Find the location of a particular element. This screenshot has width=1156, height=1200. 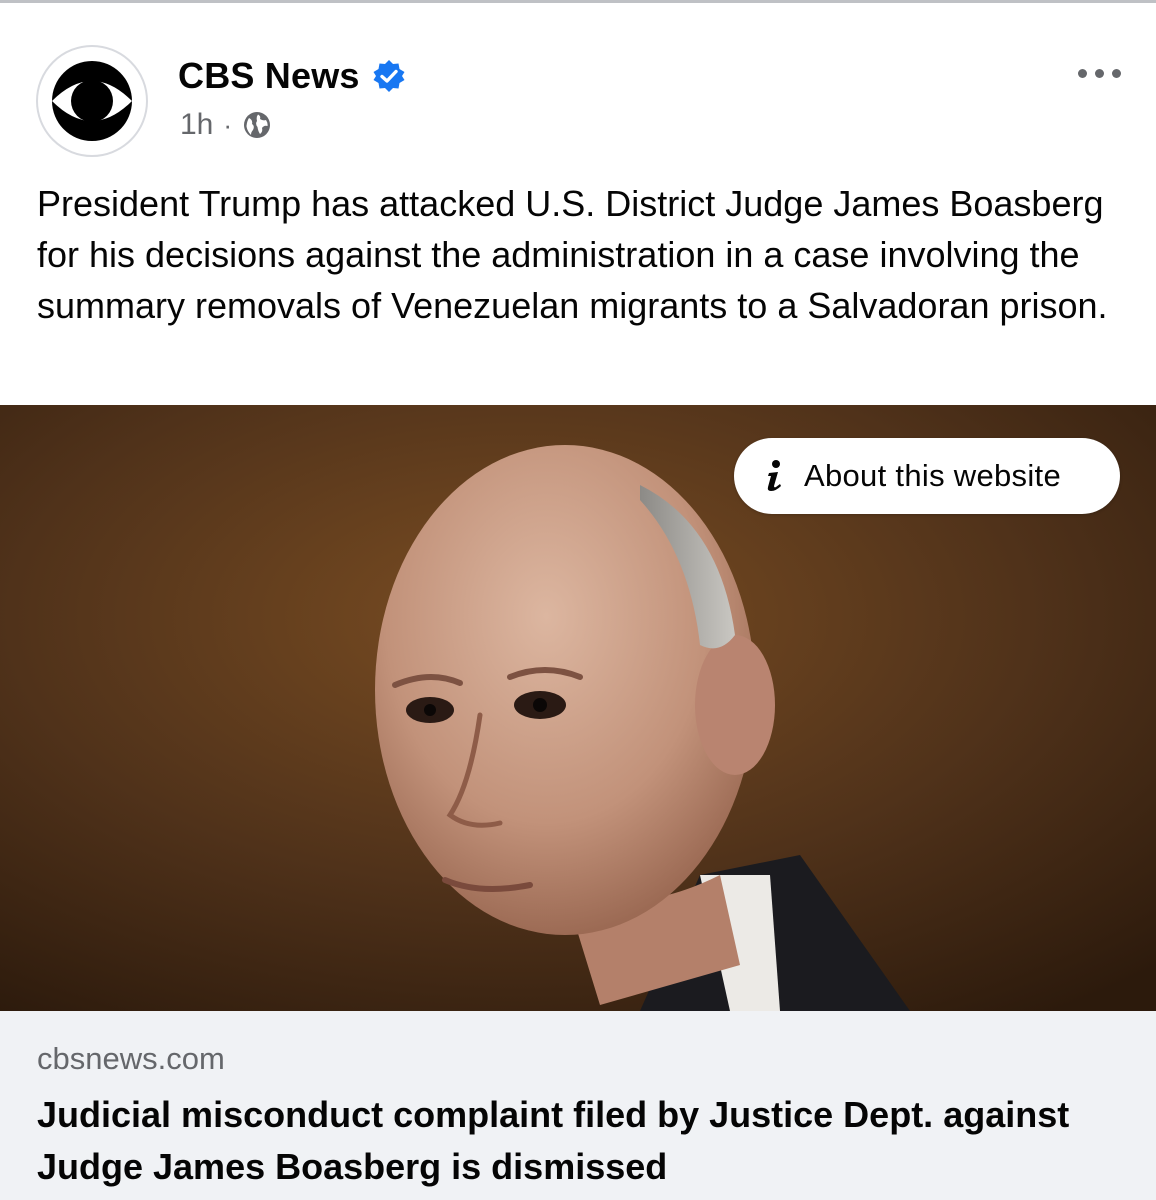

more-options-icon is located at coordinates (1082, 73).